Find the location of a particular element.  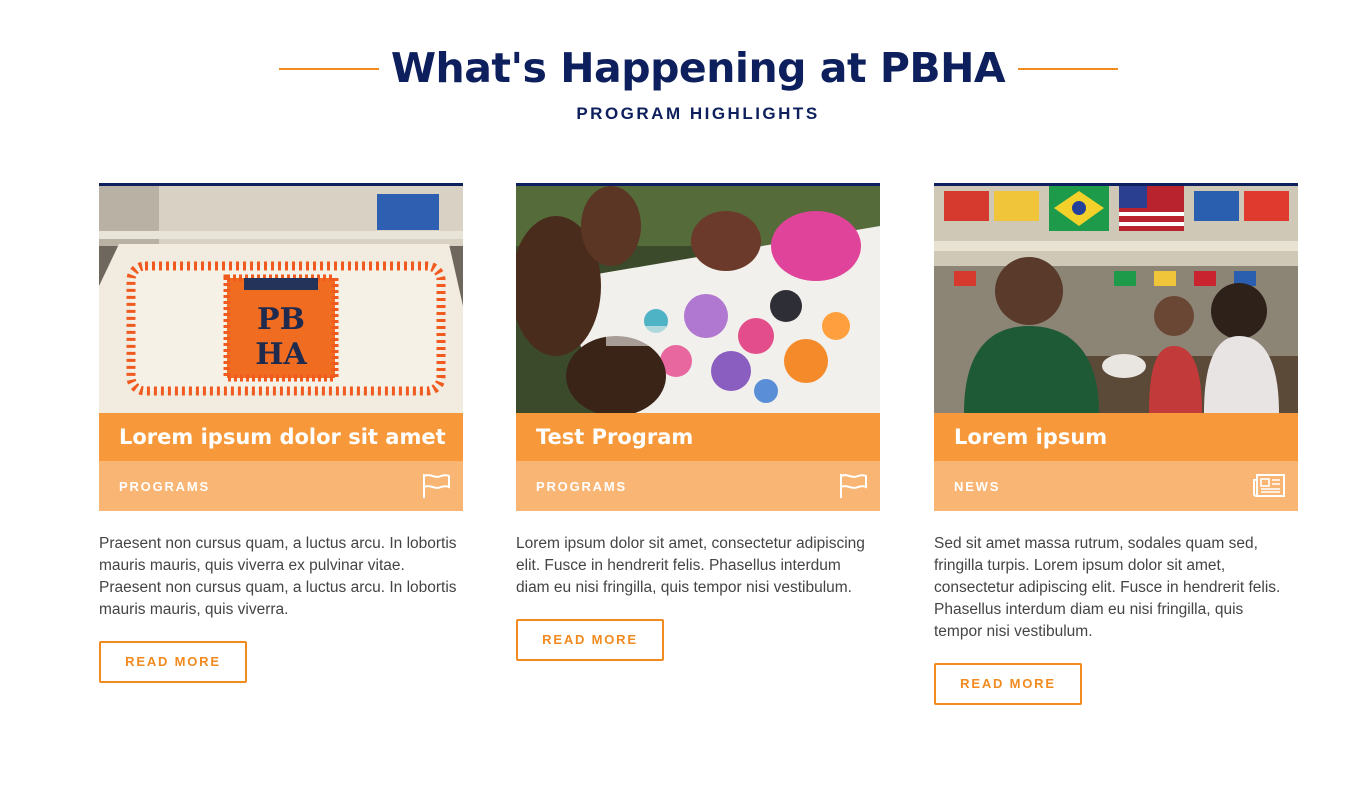

card-image: PB HA is located at coordinates (281, 298).